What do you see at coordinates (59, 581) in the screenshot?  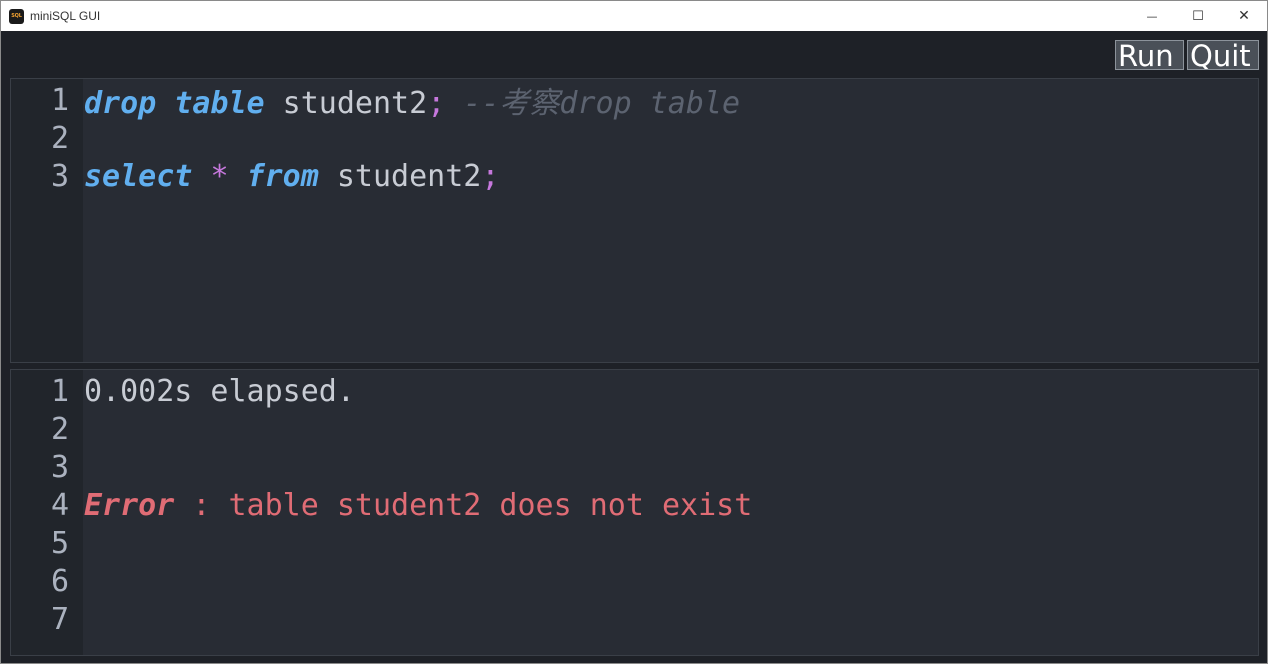 I see `line-number: 6` at bounding box center [59, 581].